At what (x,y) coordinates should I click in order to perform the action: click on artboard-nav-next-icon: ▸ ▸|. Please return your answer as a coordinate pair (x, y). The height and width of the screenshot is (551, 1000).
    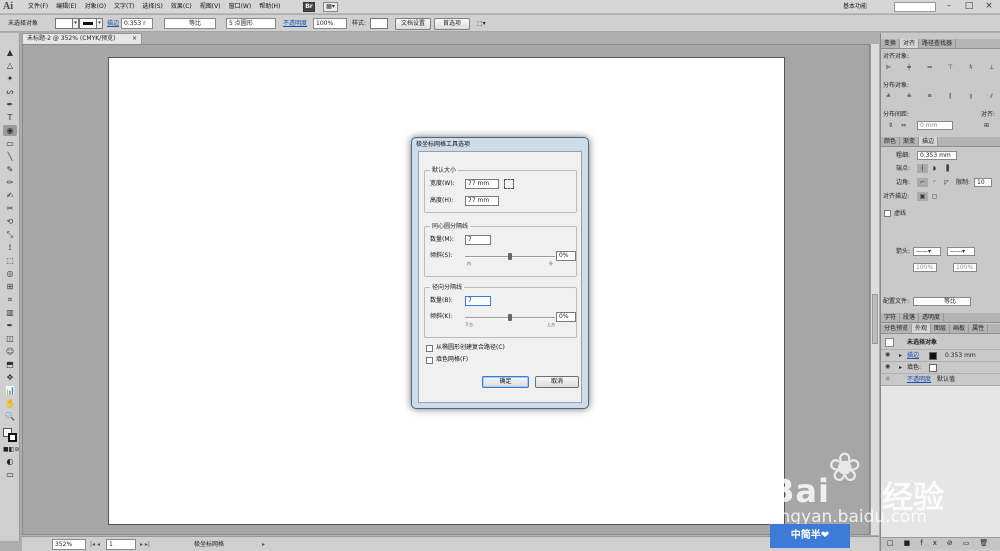
    Looking at the image, I should click on (145, 544).